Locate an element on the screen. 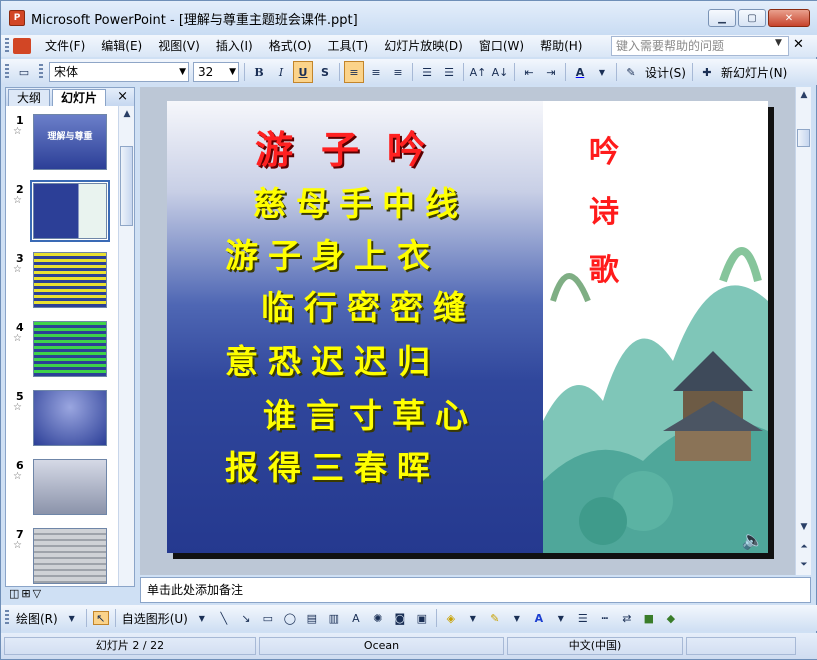  menu-tools: 工具(T) is located at coordinates (348, 46).